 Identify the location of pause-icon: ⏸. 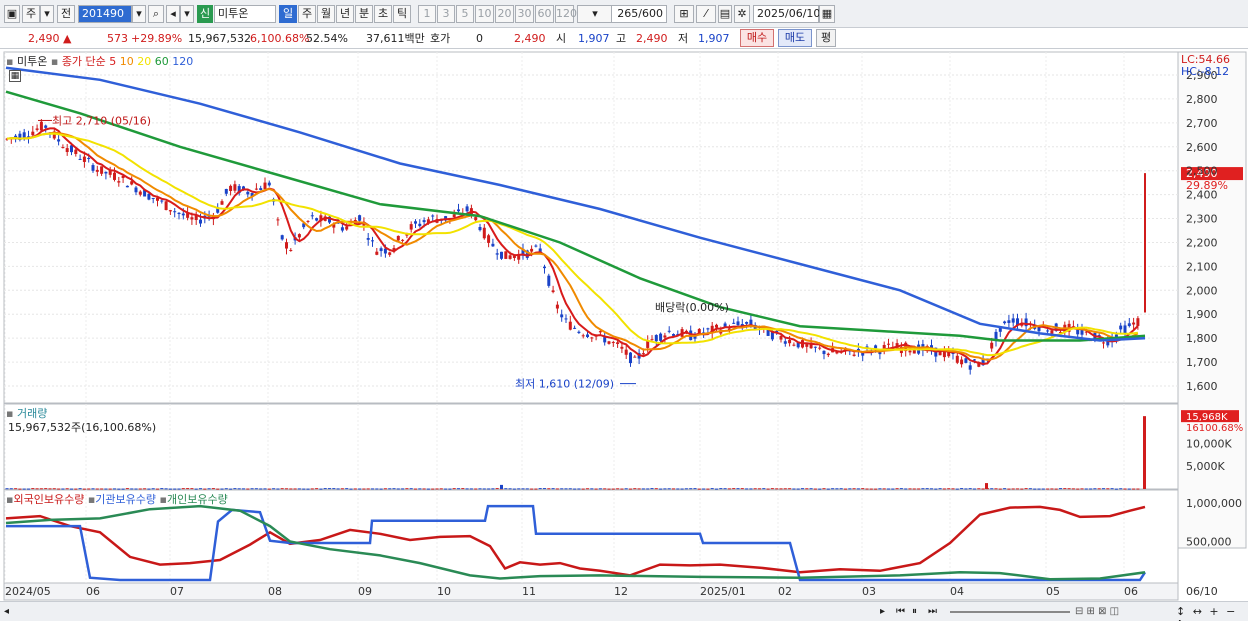
(919, 611).